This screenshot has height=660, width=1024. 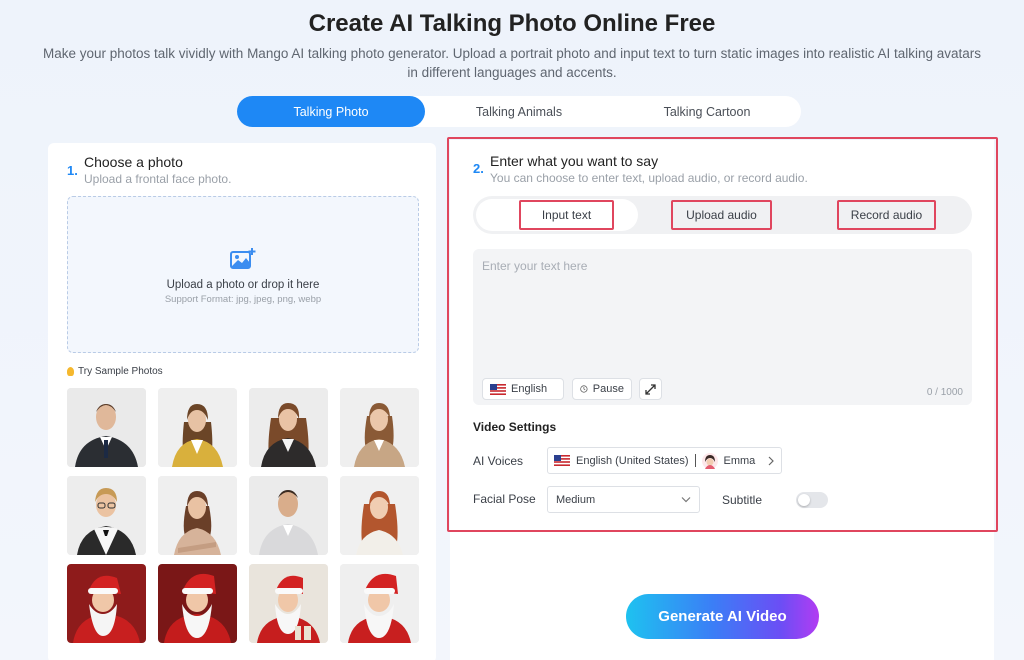 I want to click on language-selector: English, so click(x=523, y=389).